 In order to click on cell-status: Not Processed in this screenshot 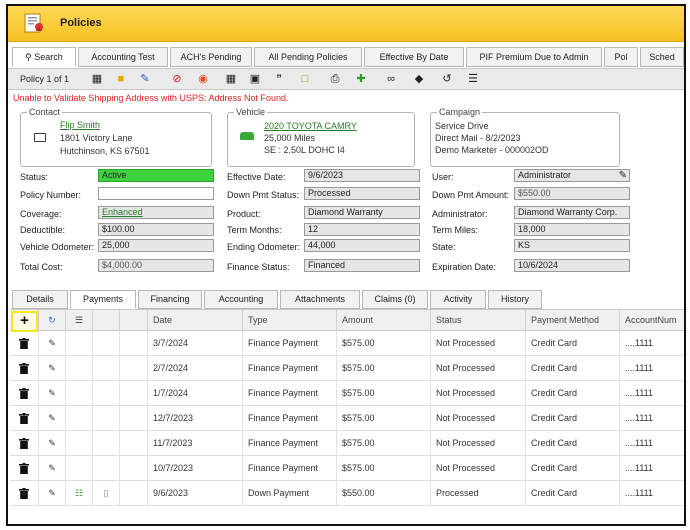, I will do `click(478, 468)`.